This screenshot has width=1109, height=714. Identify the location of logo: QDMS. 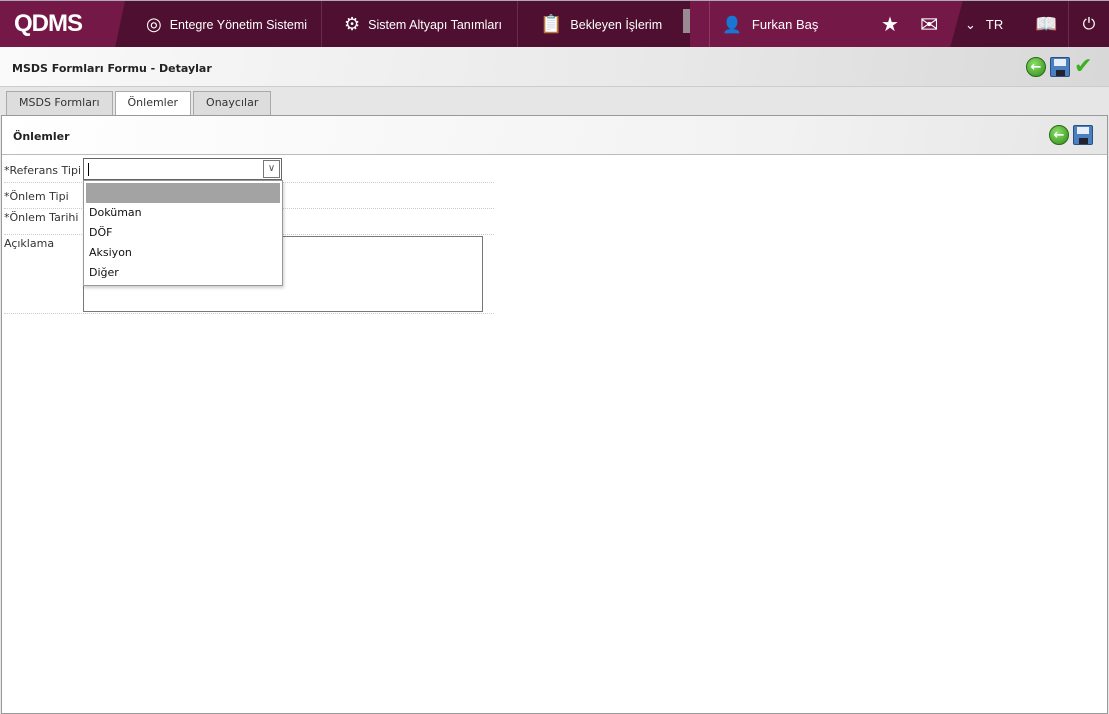
(62, 24).